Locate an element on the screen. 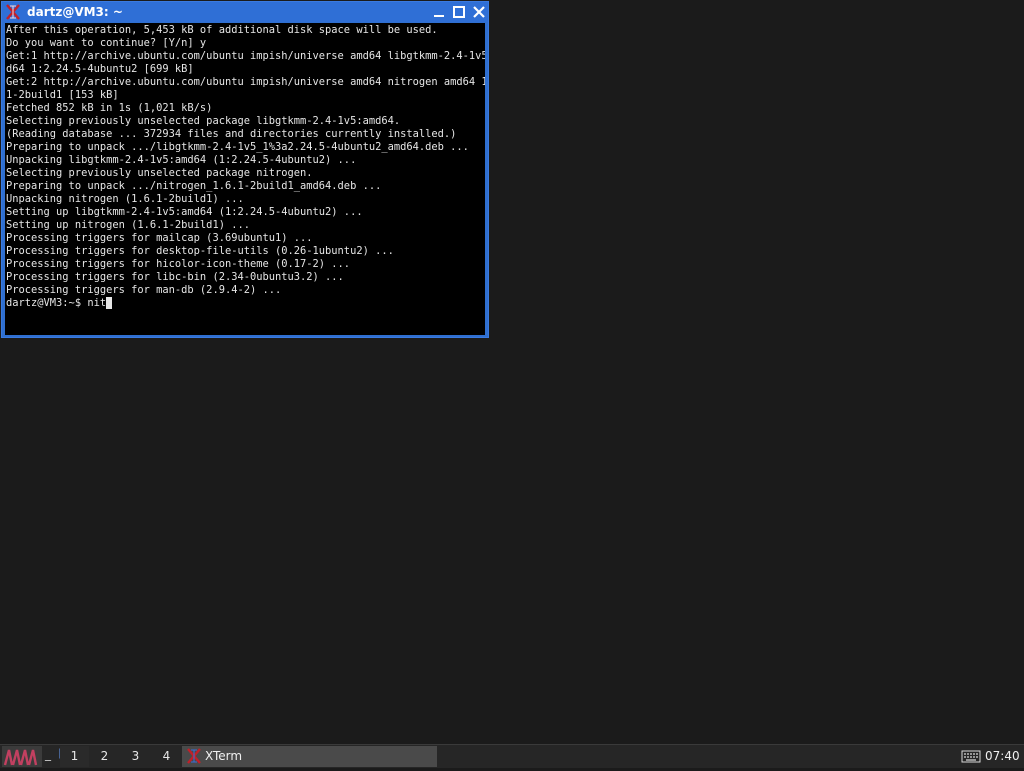  window-title: dartz@VM3: ~ is located at coordinates (75, 12).